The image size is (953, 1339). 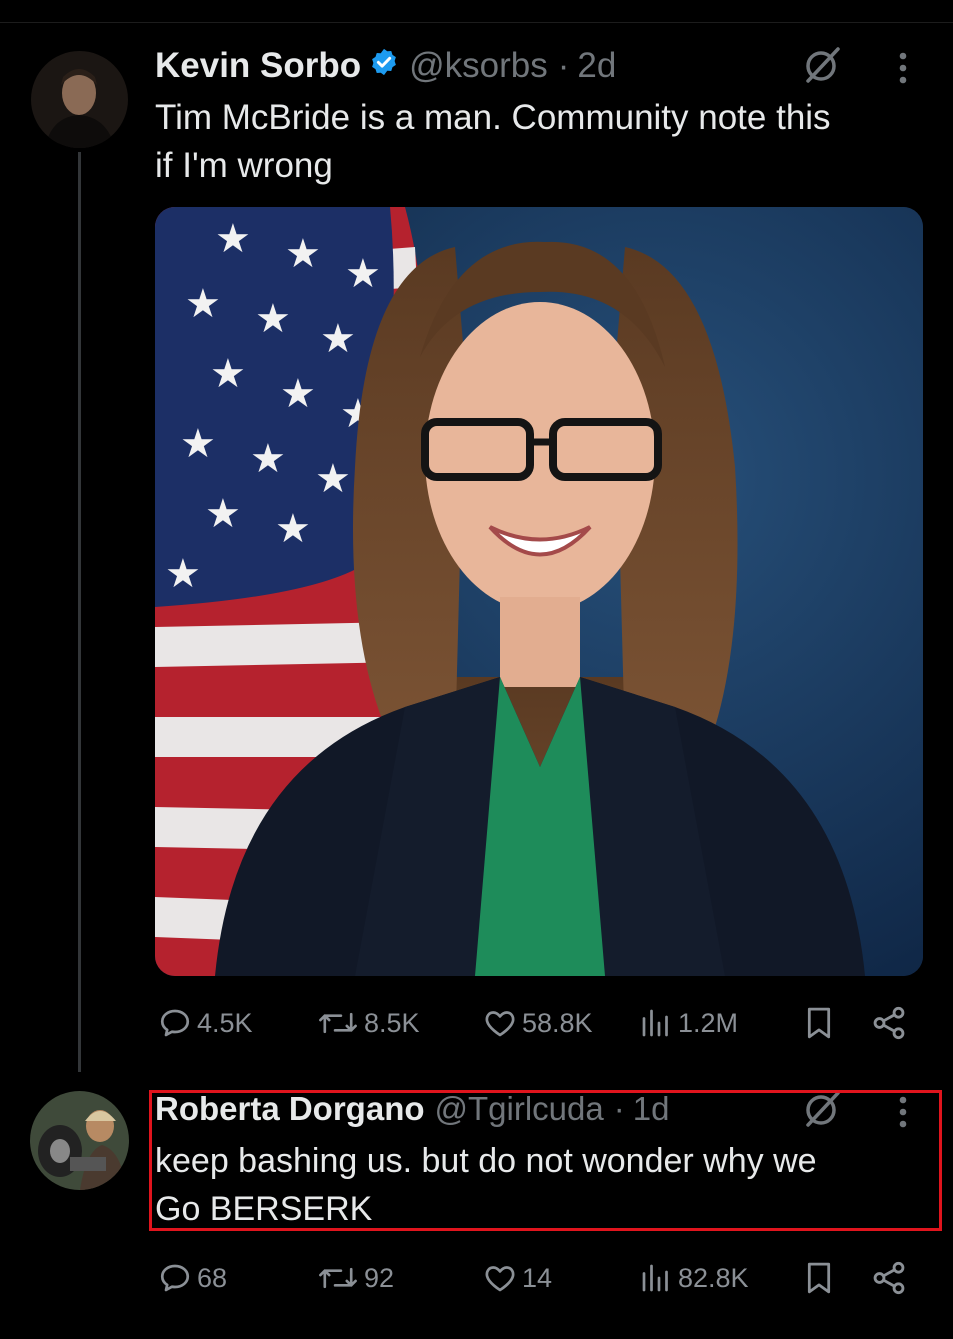 I want to click on author-avatar, so click(x=79, y=99).